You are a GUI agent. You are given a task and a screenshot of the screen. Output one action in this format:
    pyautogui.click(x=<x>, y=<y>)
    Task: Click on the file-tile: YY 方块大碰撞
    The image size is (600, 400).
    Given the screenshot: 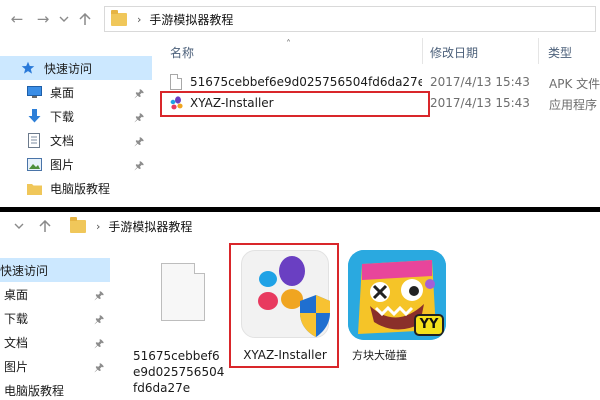 What is the action you would take?
    pyautogui.click(x=398, y=310)
    